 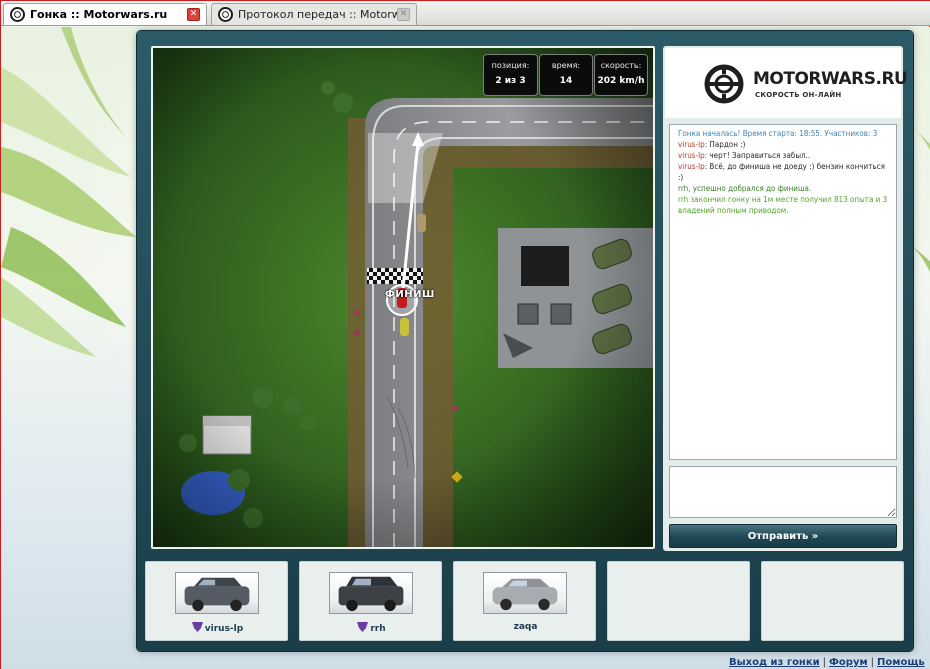 I want to click on speed-value: 202 km/h, so click(x=621, y=81).